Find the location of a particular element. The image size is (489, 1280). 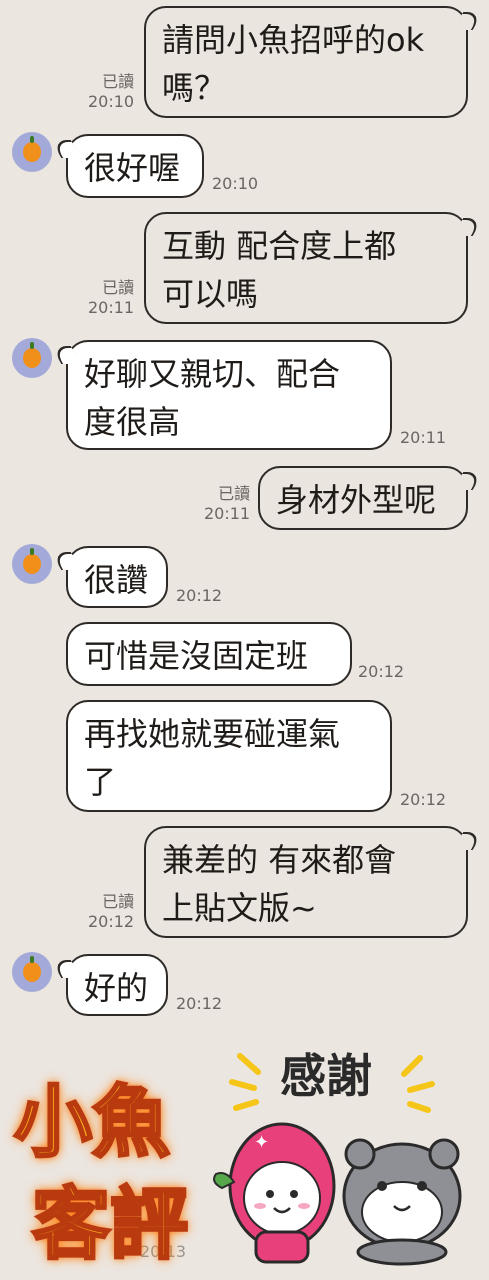

watermark-logo: 小魚 客評 is located at coordinates (106, 1165).